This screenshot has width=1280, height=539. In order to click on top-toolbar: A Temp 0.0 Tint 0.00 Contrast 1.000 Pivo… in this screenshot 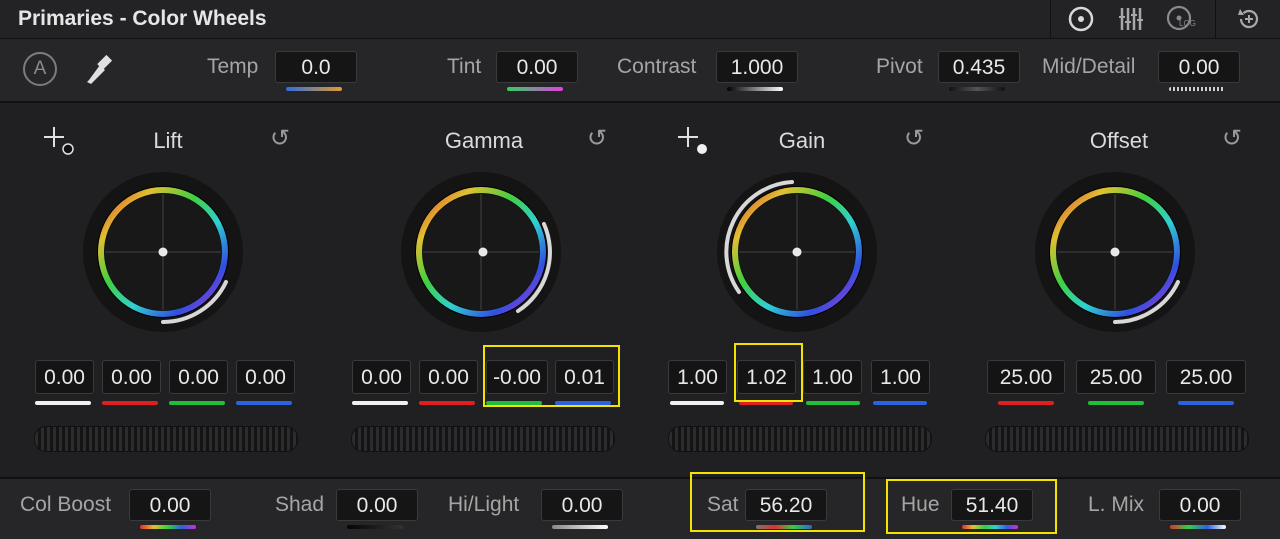, I will do `click(640, 71)`.